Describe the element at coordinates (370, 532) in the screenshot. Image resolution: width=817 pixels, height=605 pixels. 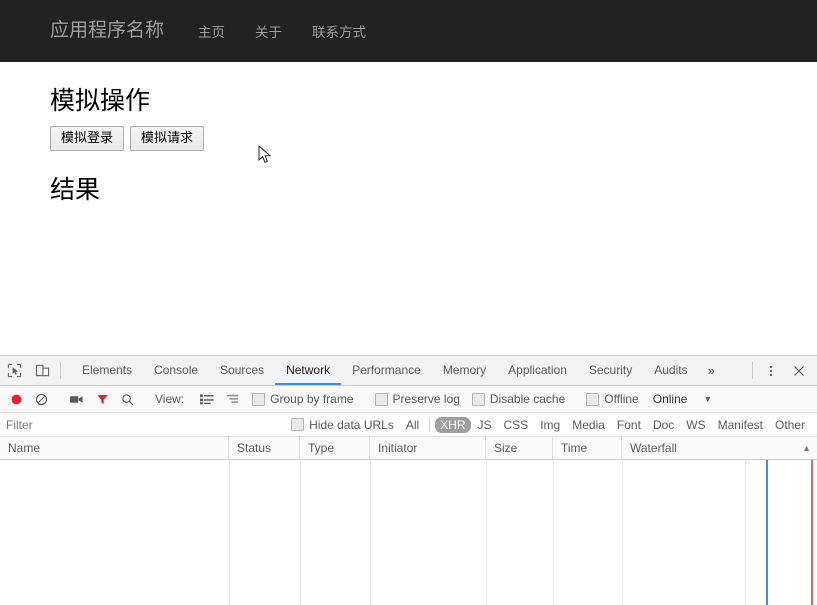
I see `column-divider-type` at that location.